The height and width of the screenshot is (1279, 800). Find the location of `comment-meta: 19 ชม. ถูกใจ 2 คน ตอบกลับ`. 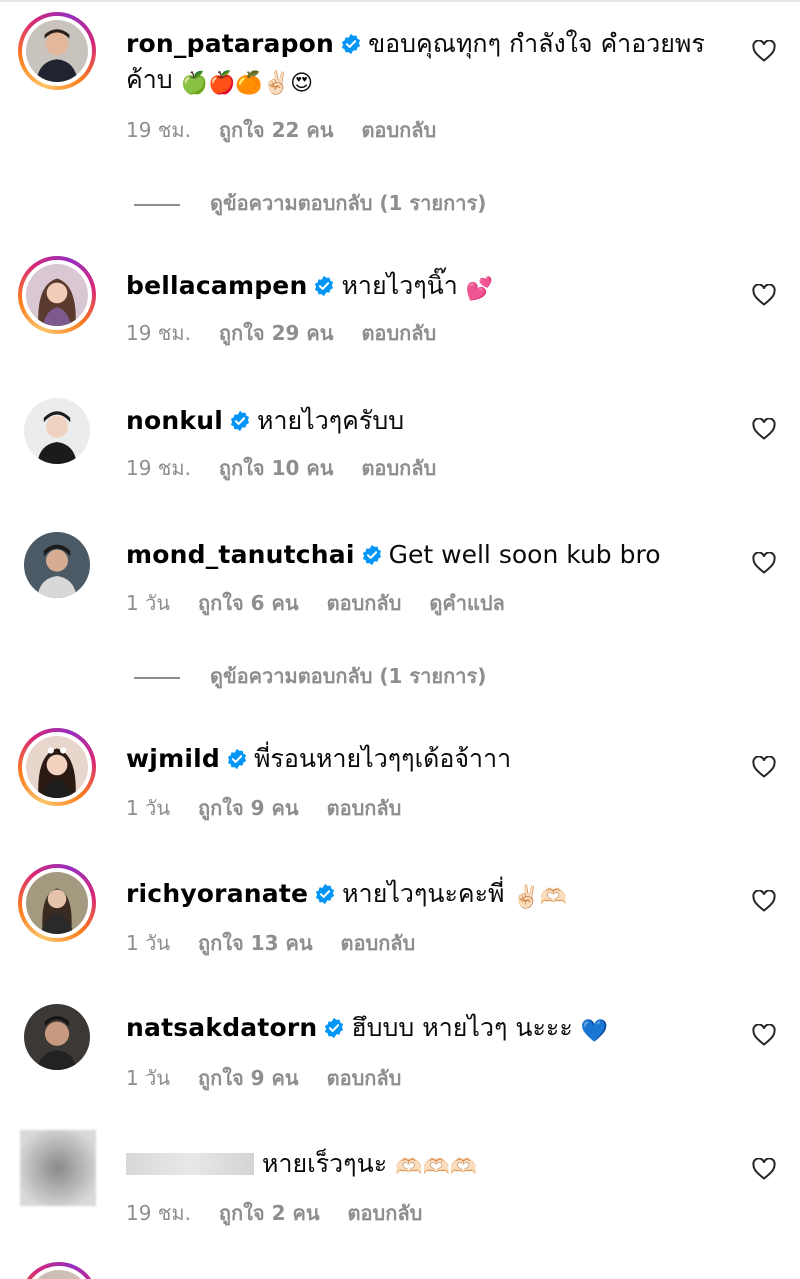

comment-meta: 19 ชม. ถูกใจ 2 คน ตอบกลับ is located at coordinates (288, 1213).